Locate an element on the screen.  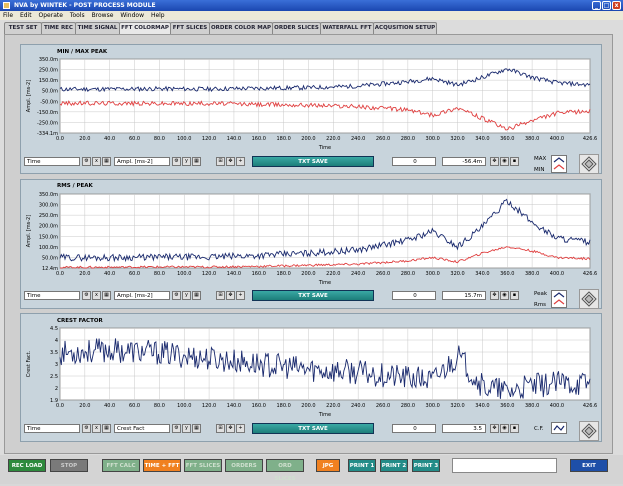
chart2-y-scale-icon: y is located at coordinates (186, 295).